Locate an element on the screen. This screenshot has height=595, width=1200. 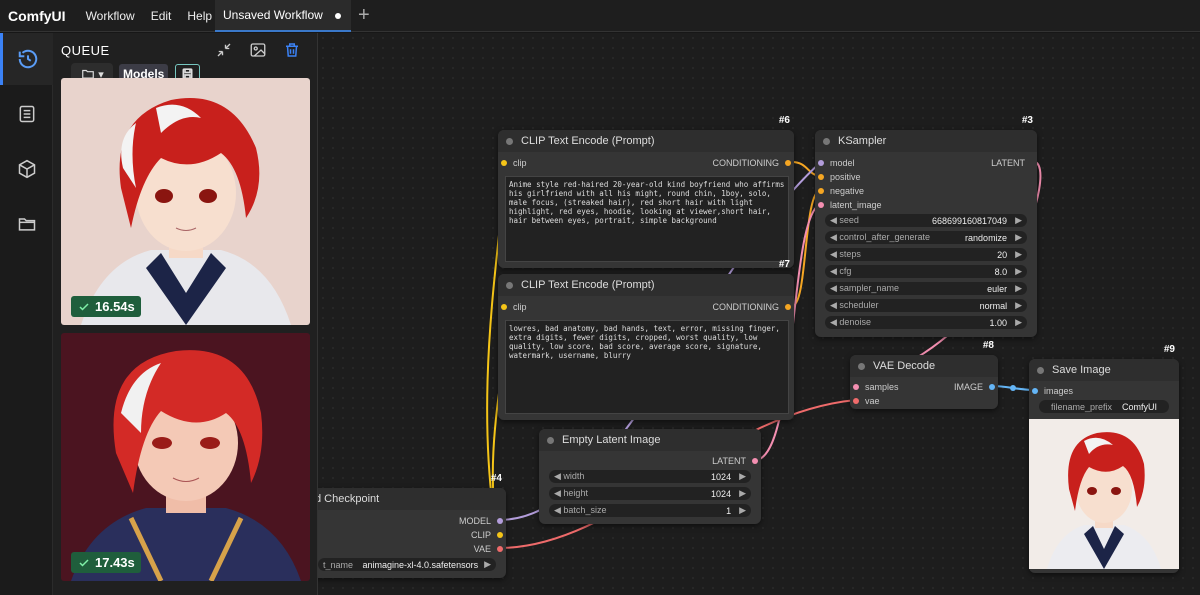
widget-scheduler: ◀ scheduler normal ▶ is located at coordinates (926, 305).